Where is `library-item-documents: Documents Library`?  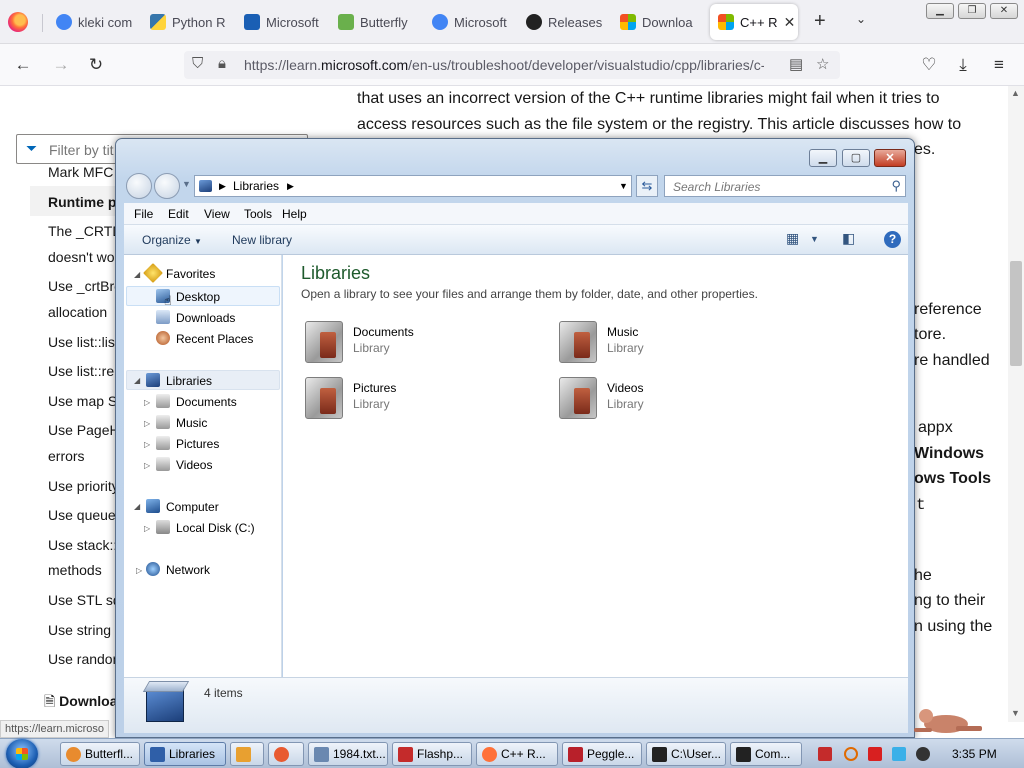
library-item-documents: Documents Library is located at coordinates (416, 342).